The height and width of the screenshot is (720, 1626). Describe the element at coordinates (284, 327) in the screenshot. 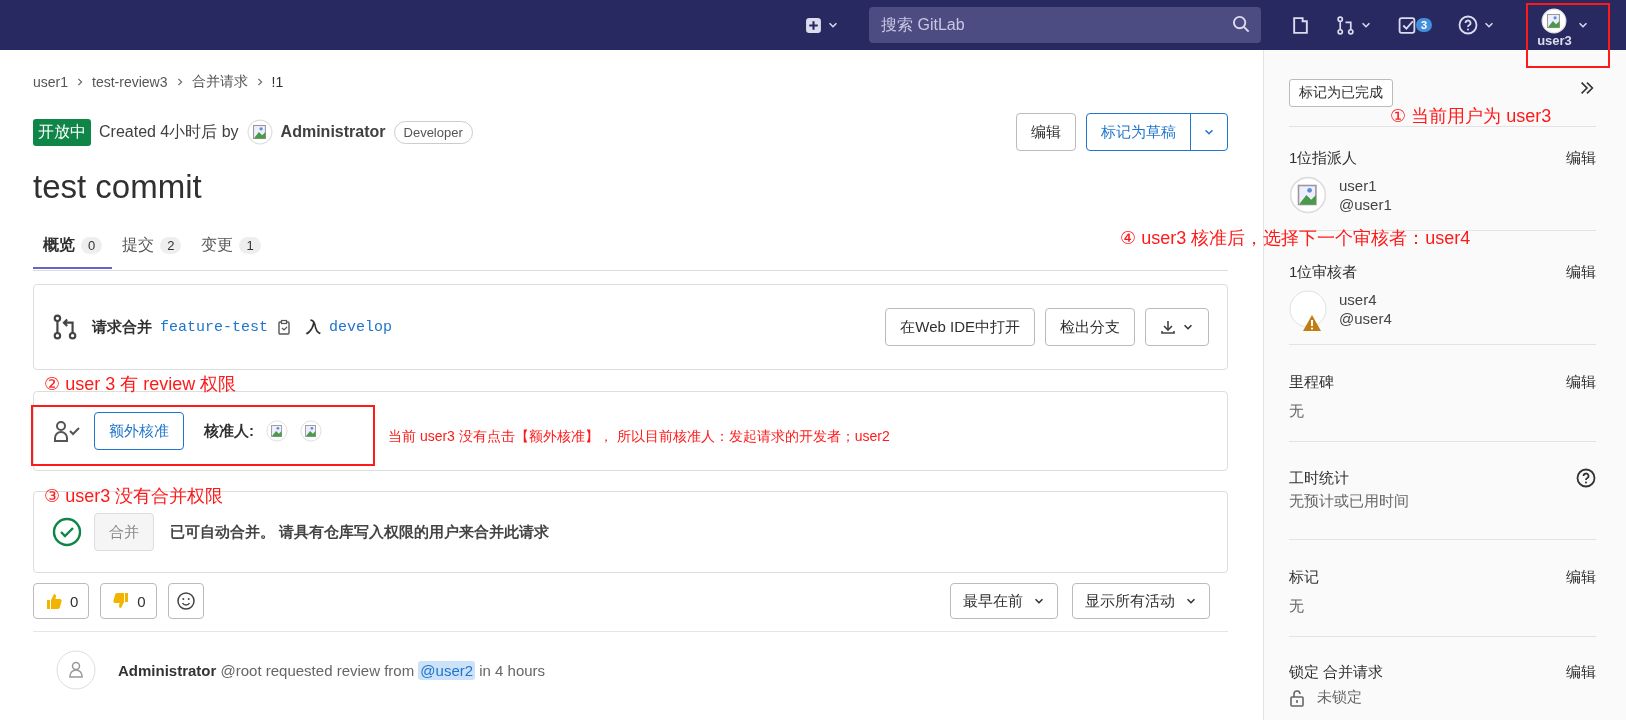

I see `copy-icon` at that location.